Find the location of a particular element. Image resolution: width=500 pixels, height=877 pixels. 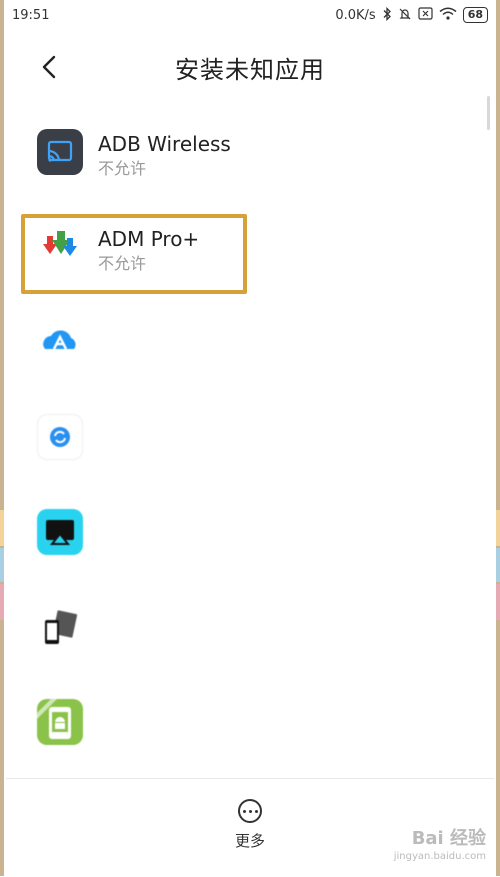

edge-strip-pink-left is located at coordinates (2, 602).